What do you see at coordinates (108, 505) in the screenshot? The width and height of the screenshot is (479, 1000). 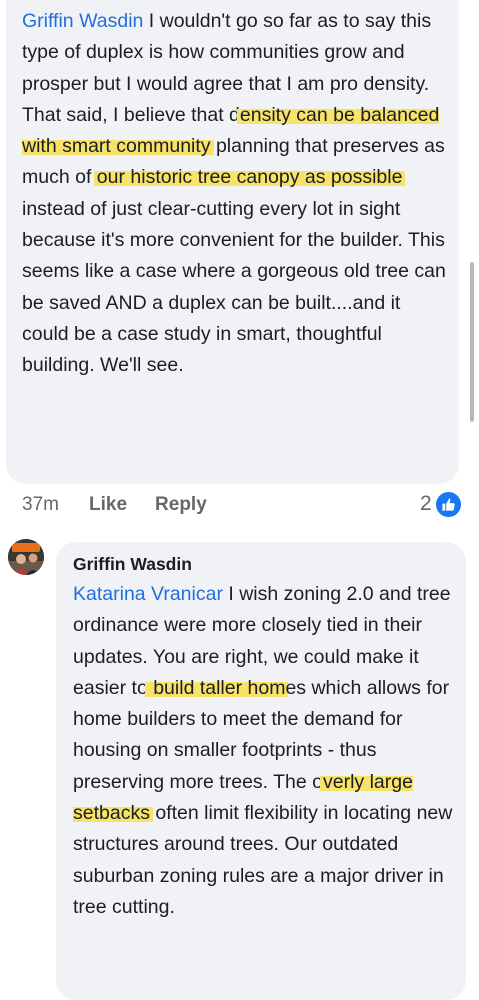 I see `like-button: Like` at bounding box center [108, 505].